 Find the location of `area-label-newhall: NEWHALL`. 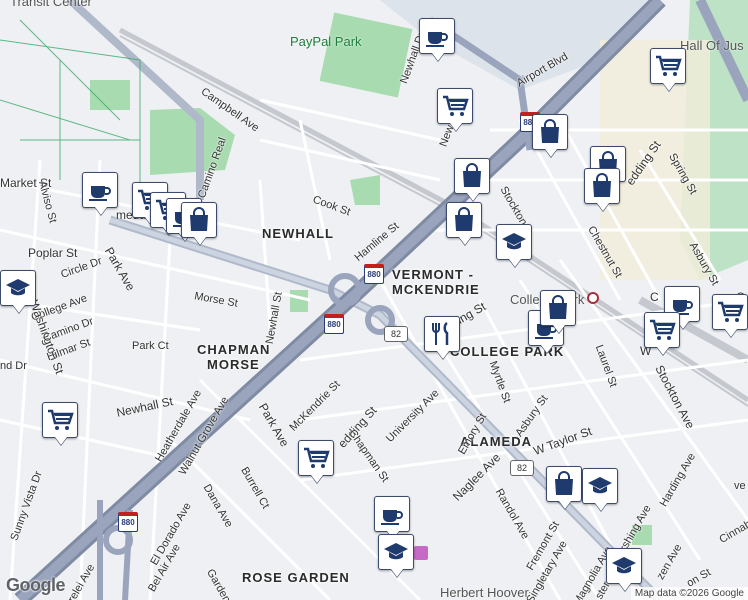

area-label-newhall: NEWHALL is located at coordinates (298, 233).